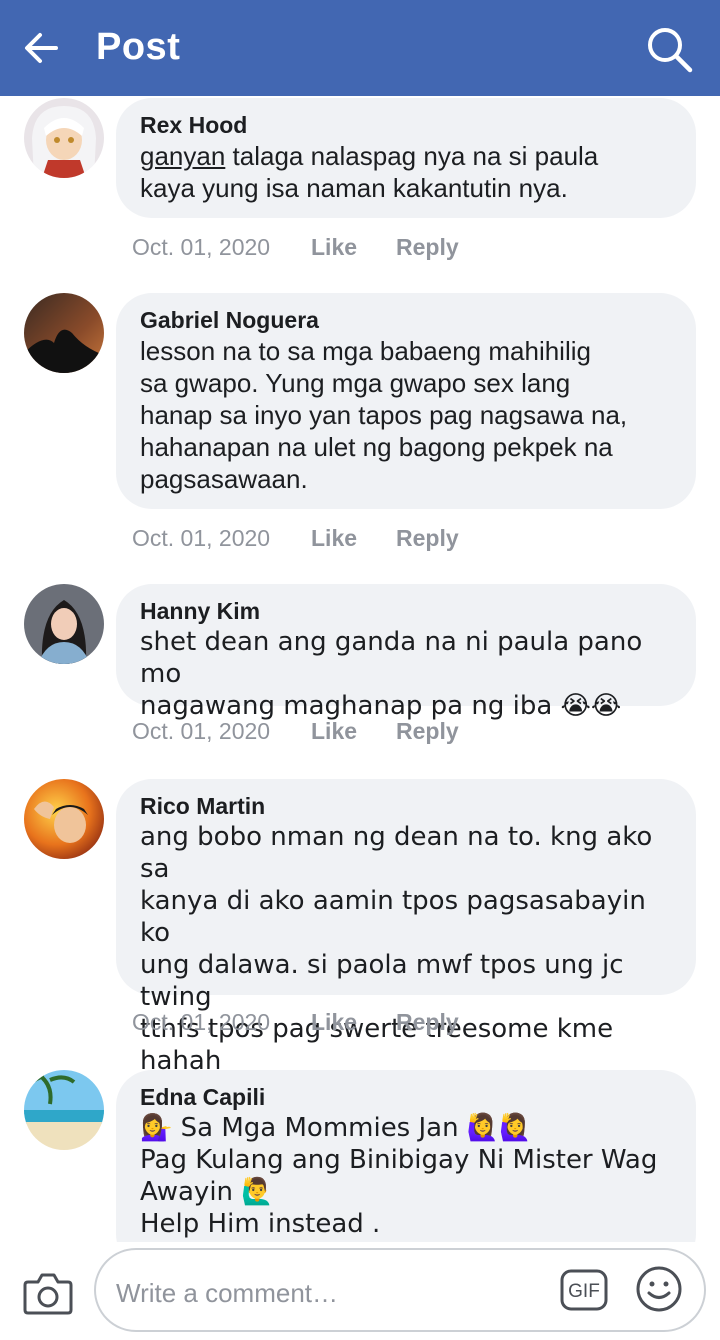 Image resolution: width=720 pixels, height=1340 pixels. Describe the element at coordinates (406, 320) in the screenshot. I see `comment-author: Gabriel Noguera` at that location.